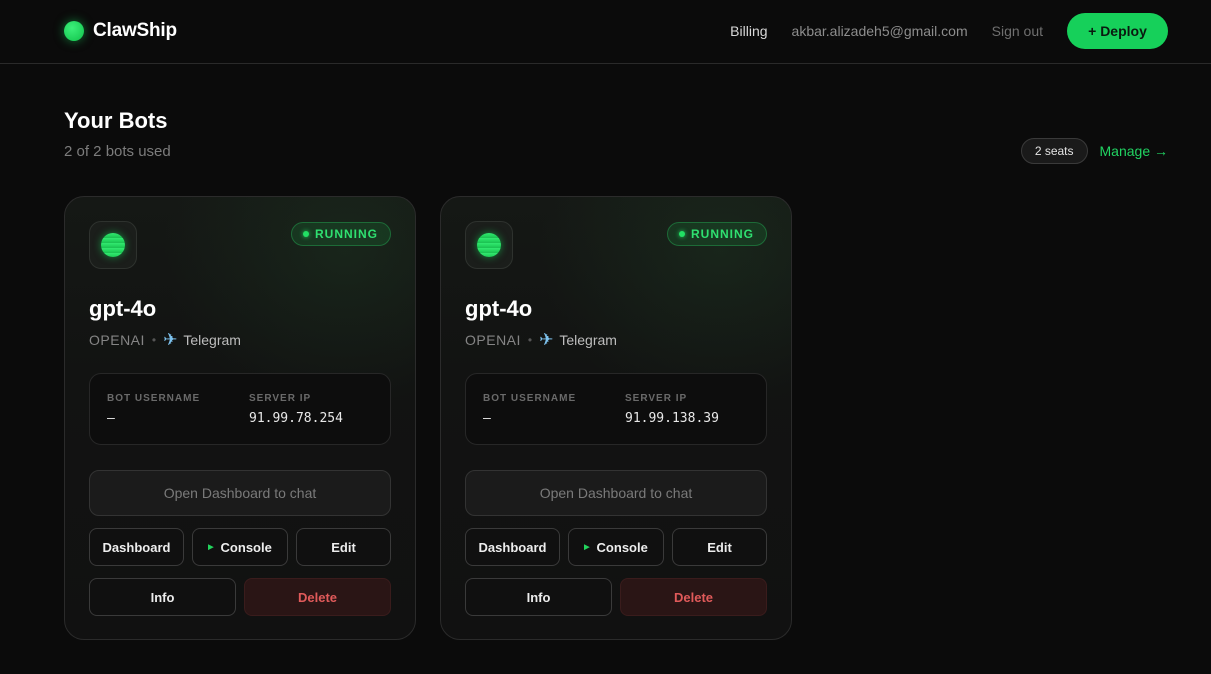 Image resolution: width=1211 pixels, height=674 pixels. I want to click on brand-name: ClawShip, so click(135, 30).